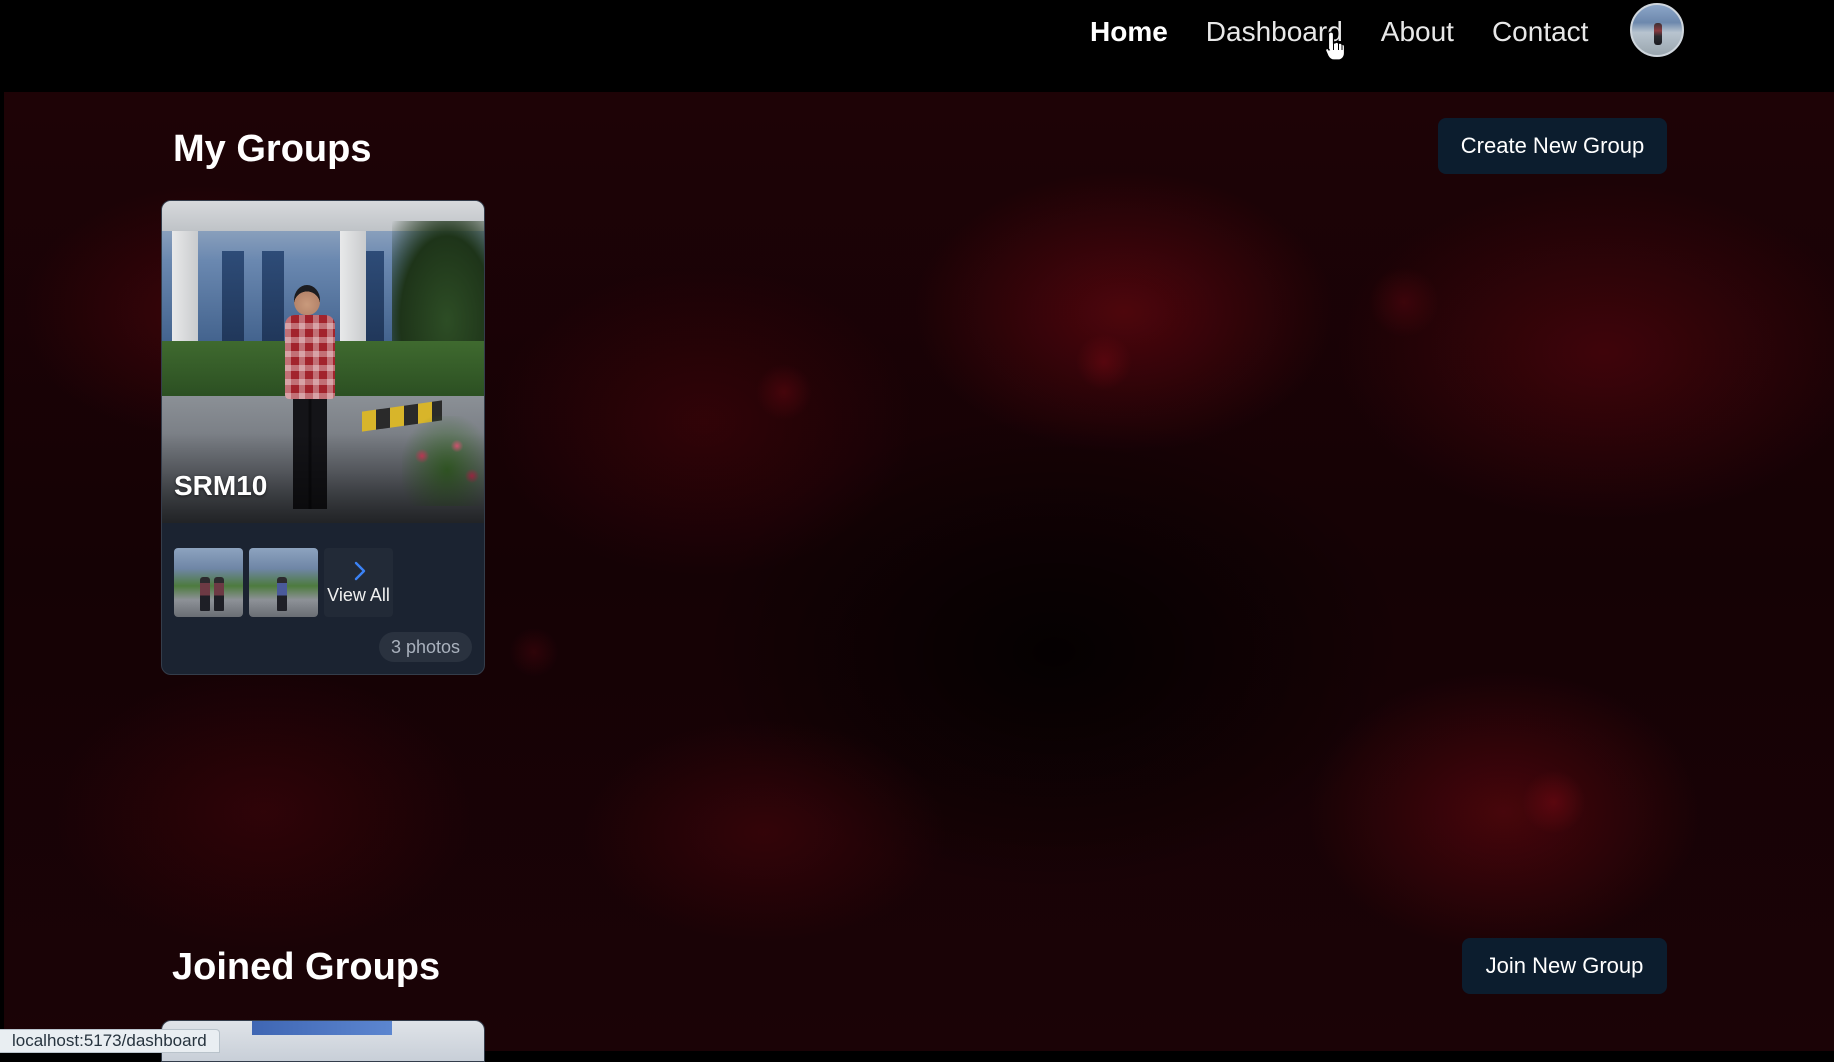  I want to click on view-all-button: View All, so click(358, 582).